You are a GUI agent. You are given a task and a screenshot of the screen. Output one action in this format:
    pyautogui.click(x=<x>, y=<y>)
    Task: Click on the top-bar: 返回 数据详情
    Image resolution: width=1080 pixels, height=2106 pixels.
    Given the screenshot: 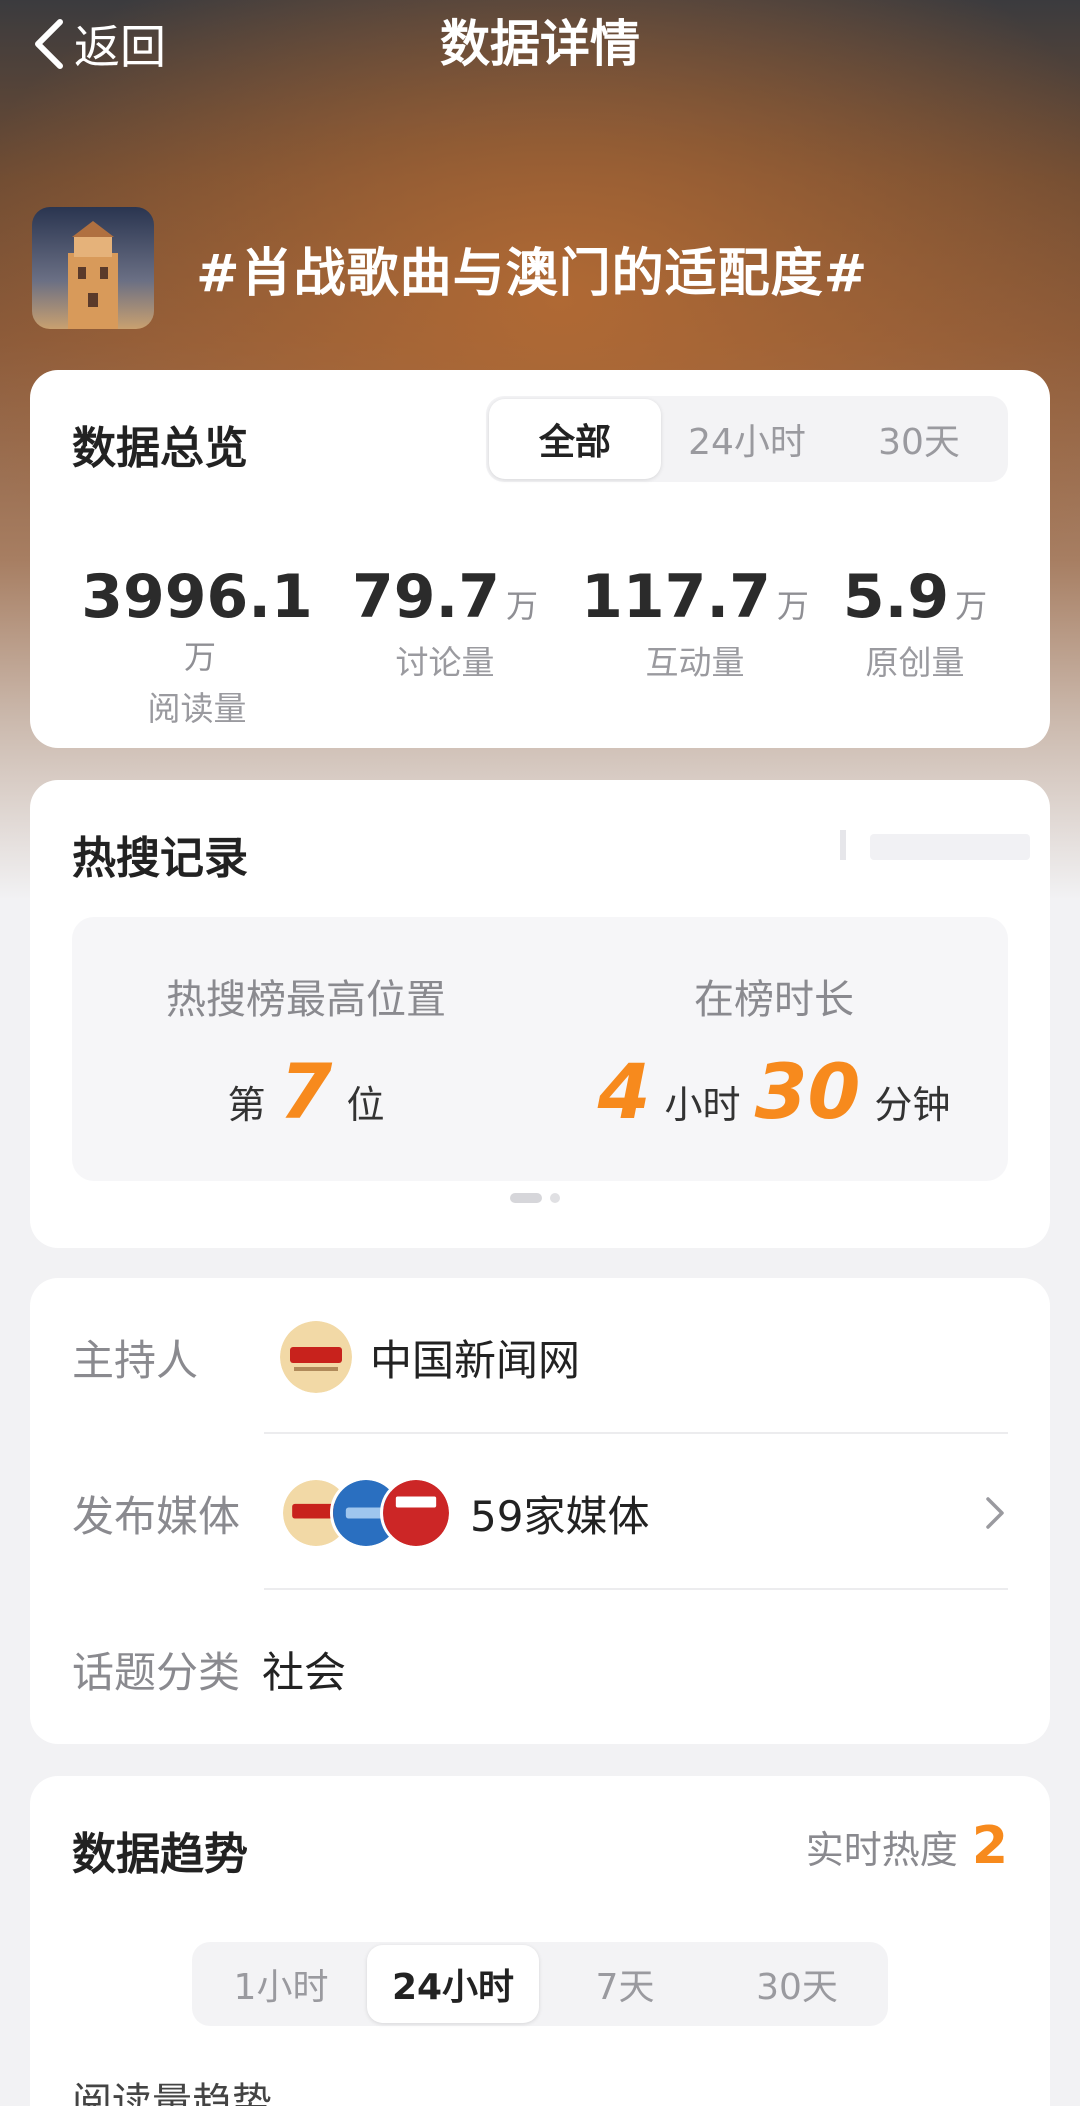 What is the action you would take?
    pyautogui.click(x=540, y=45)
    